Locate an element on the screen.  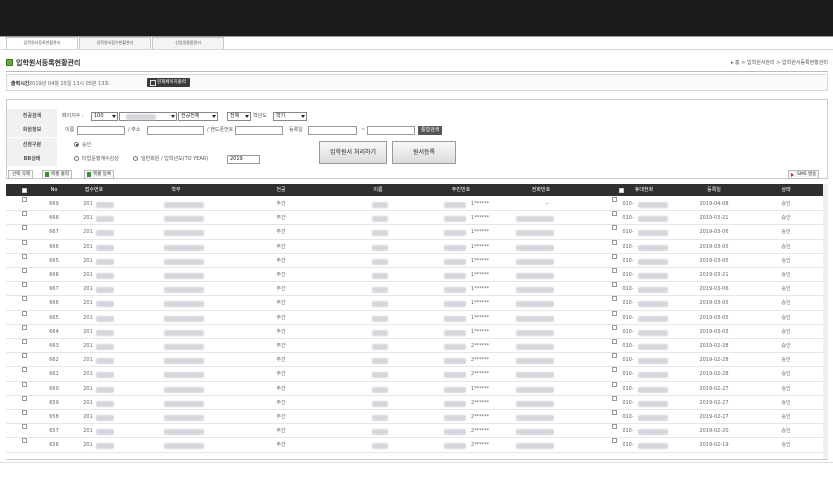
table-row: 669 201 주간 1****** -- 010- 2019-04-08 승인 is located at coordinates (417, 204).